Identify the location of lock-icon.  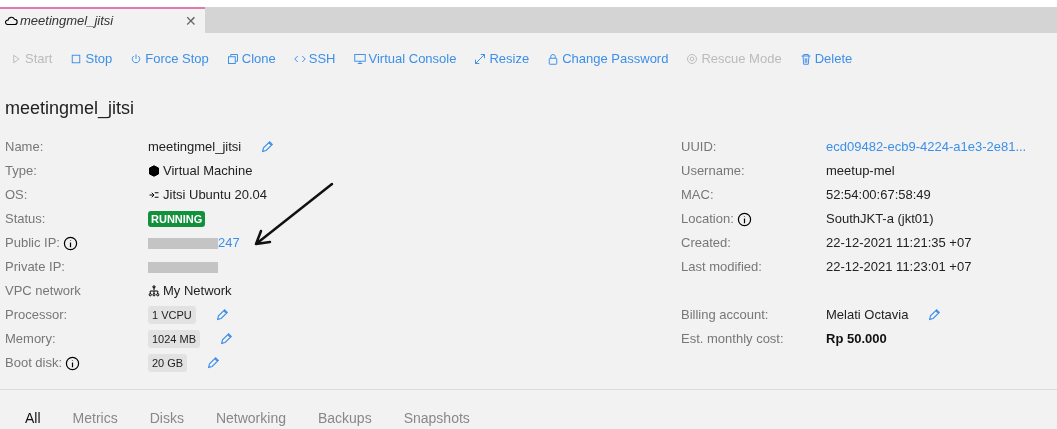
(553, 59).